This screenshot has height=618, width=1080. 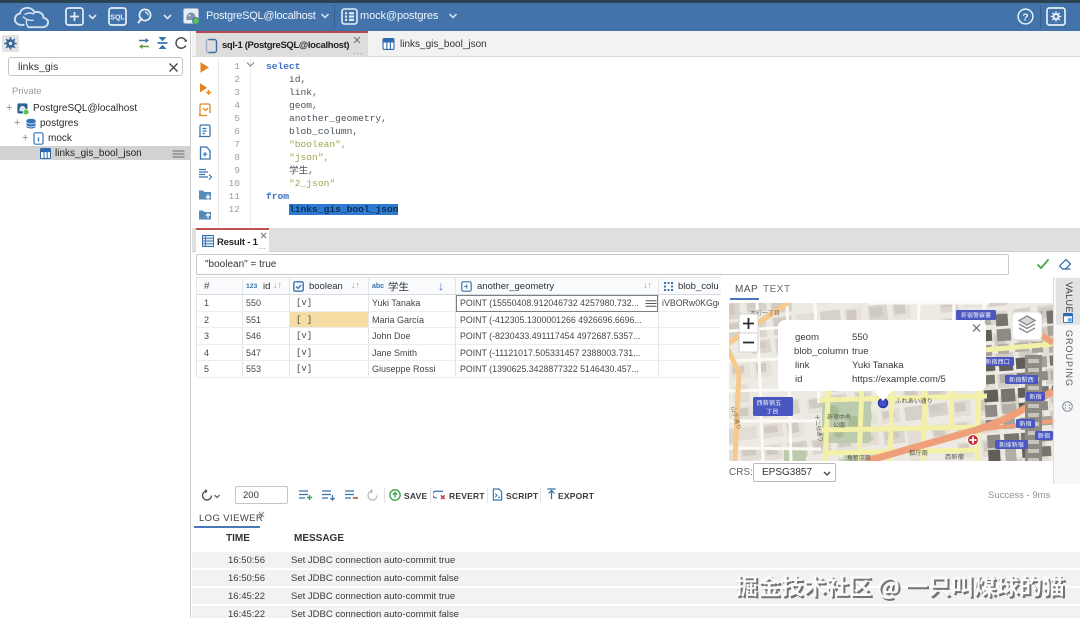 What do you see at coordinates (878, 365) in the screenshot?
I see `svg-text: Yuki Tanaka` at bounding box center [878, 365].